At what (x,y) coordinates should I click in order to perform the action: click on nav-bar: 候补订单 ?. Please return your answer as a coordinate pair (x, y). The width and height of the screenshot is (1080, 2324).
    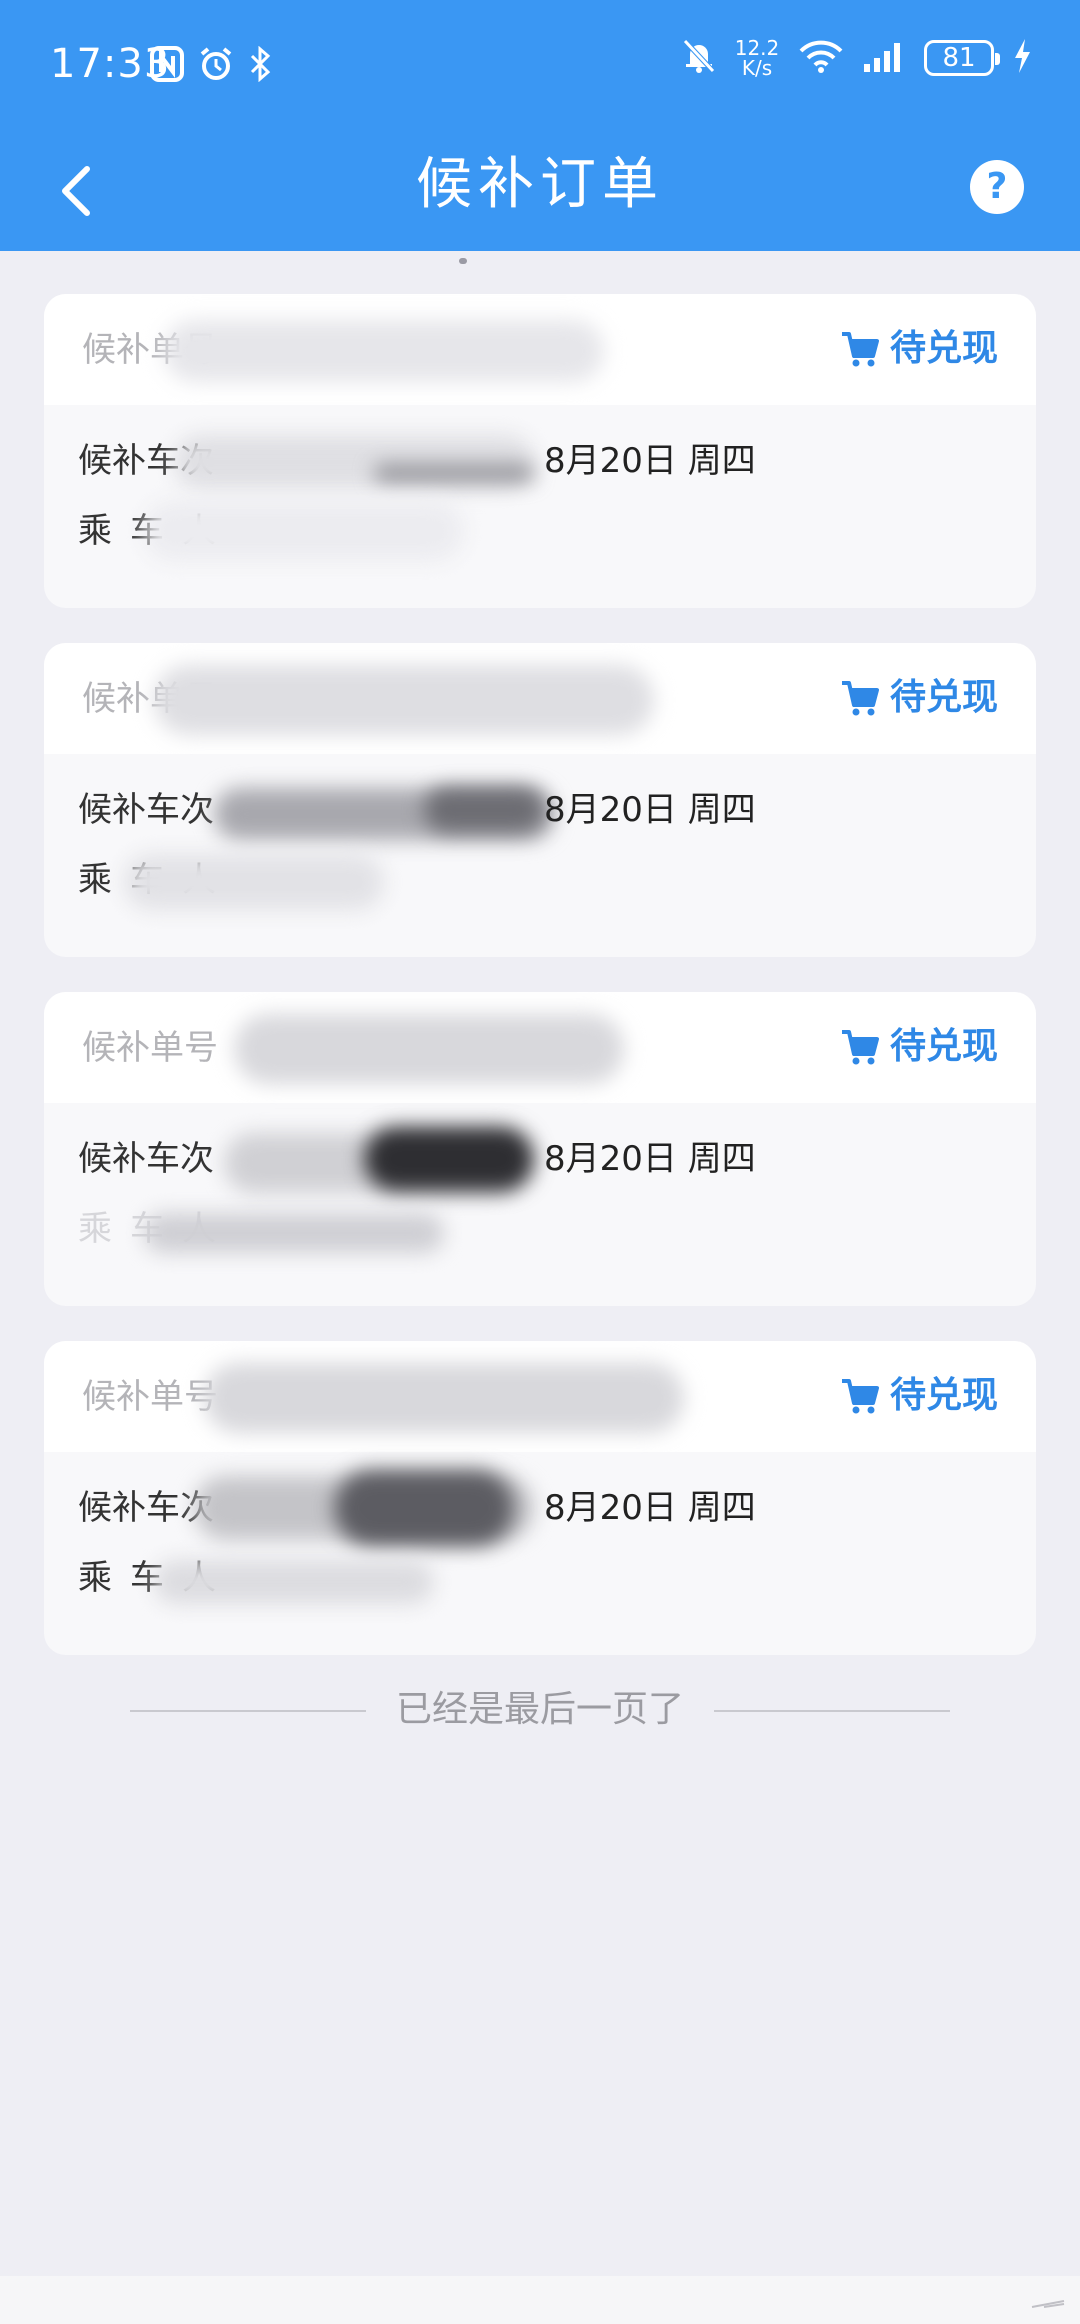
    Looking at the image, I should click on (540, 190).